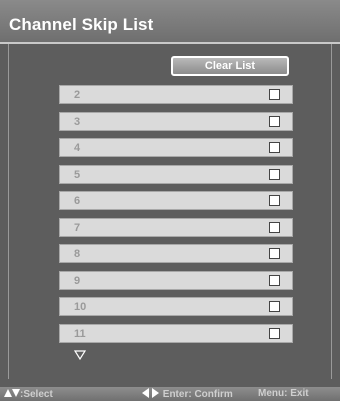 The image size is (340, 401). What do you see at coordinates (77, 121) in the screenshot?
I see `channel-number: 3` at bounding box center [77, 121].